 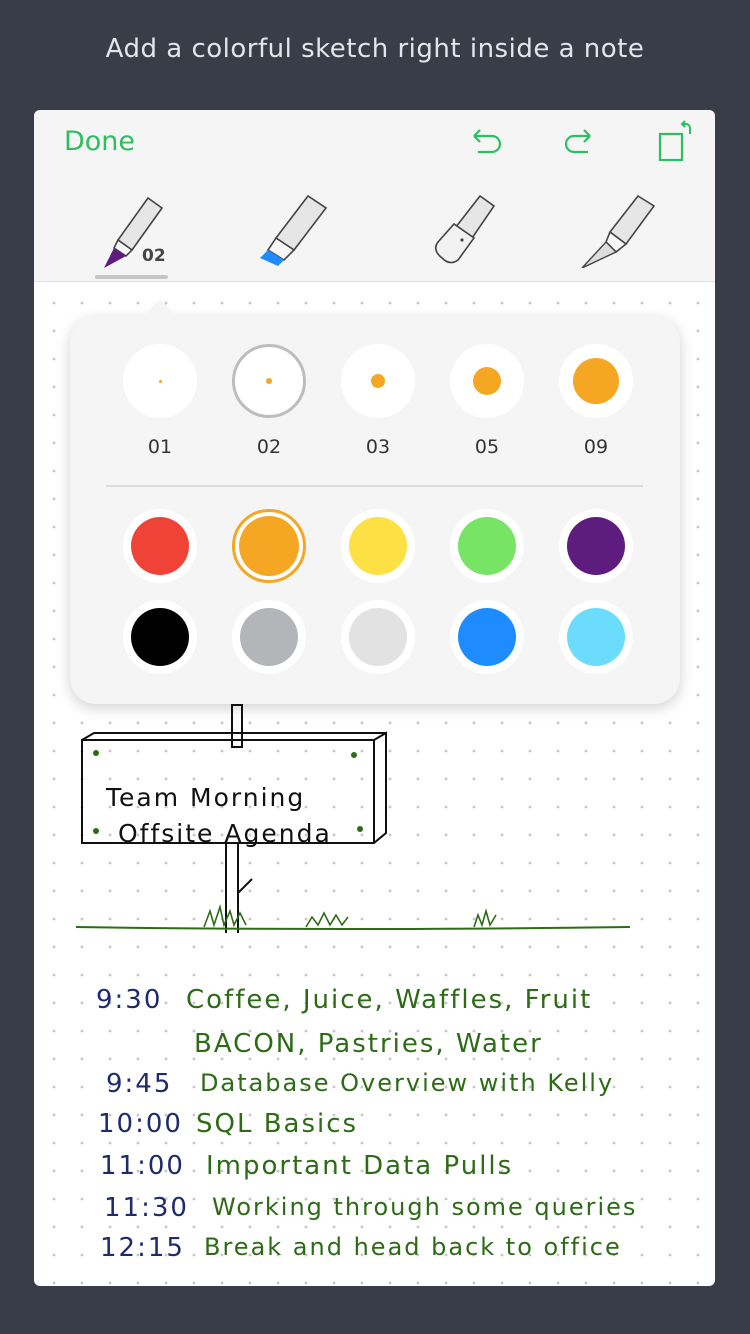 I want to click on color-swatch-orange, so click(x=269, y=546).